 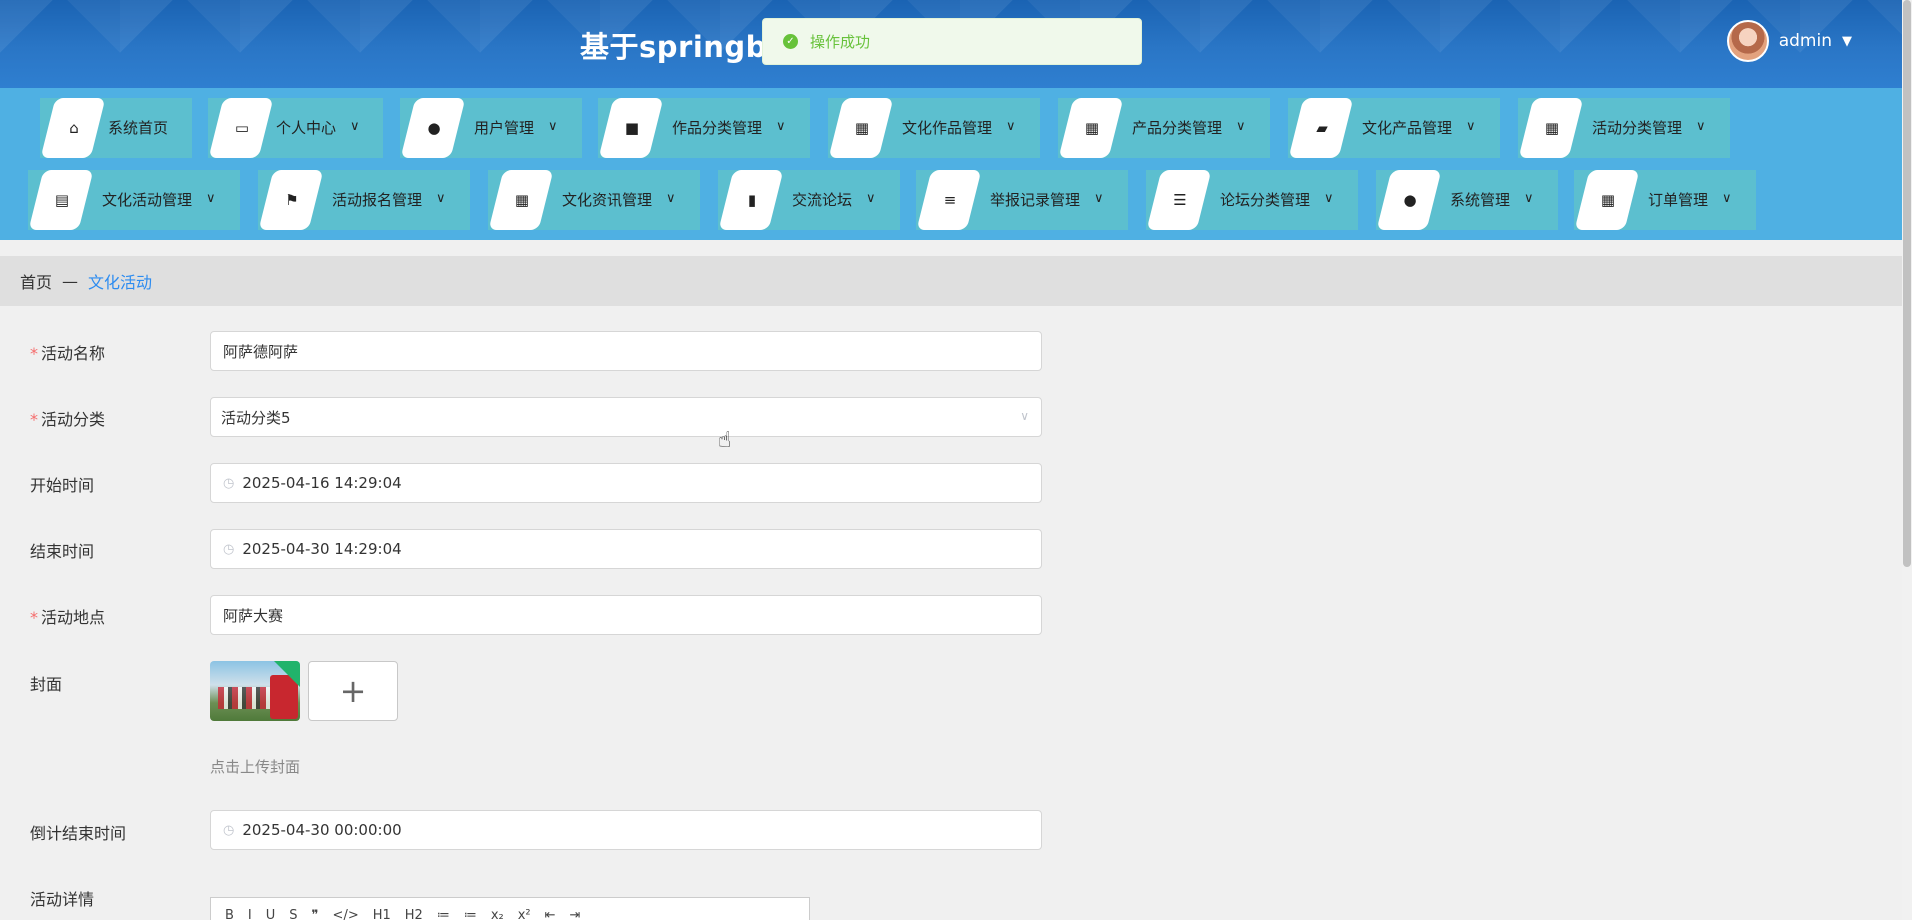 What do you see at coordinates (36, 281) in the screenshot?
I see `breadcrumb-home: 首页` at bounding box center [36, 281].